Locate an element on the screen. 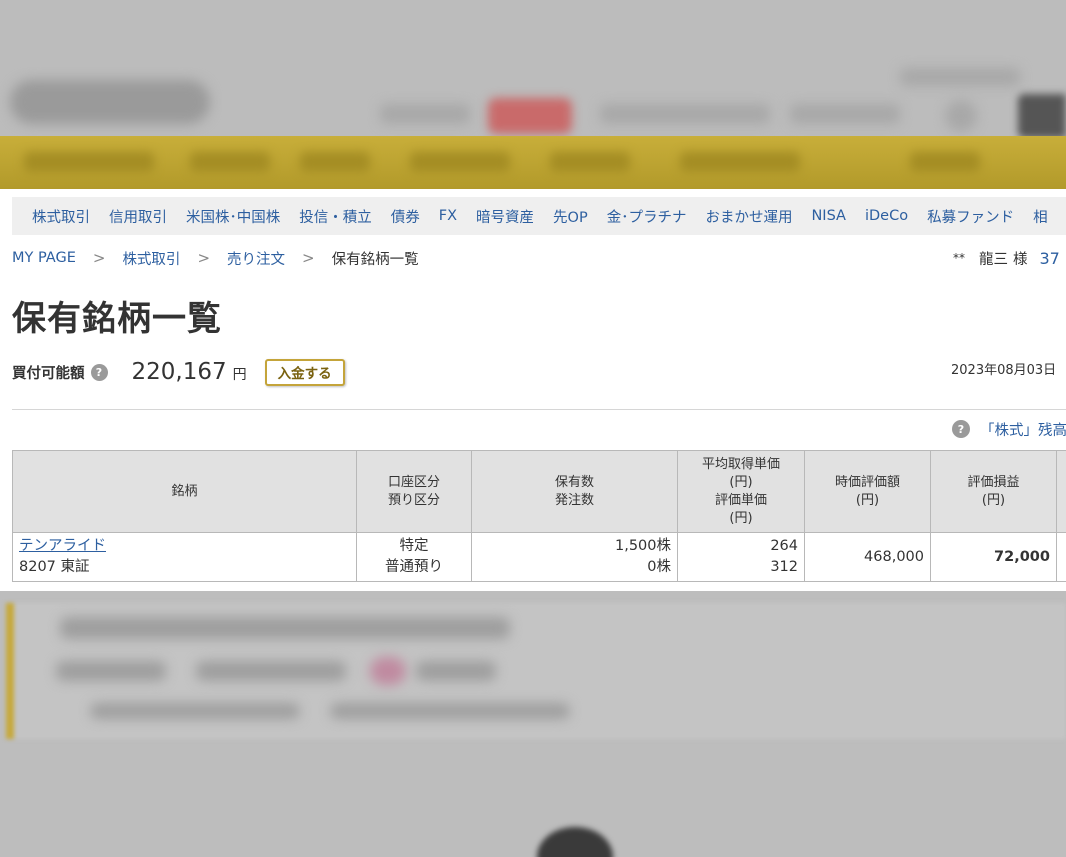 The height and width of the screenshot is (857, 1066). stock-balance-link: ? 「株式」残高 is located at coordinates (1009, 429).